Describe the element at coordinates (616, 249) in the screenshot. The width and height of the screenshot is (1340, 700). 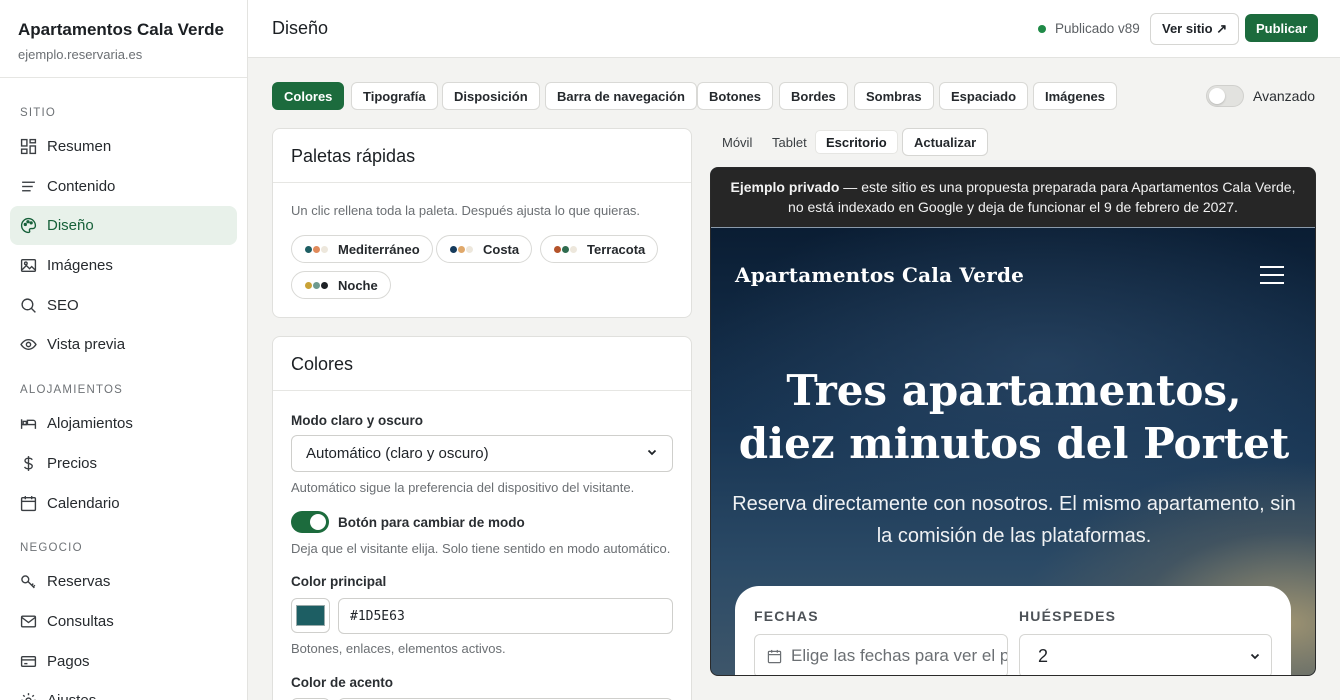
I see `palette-label: Terracota` at that location.